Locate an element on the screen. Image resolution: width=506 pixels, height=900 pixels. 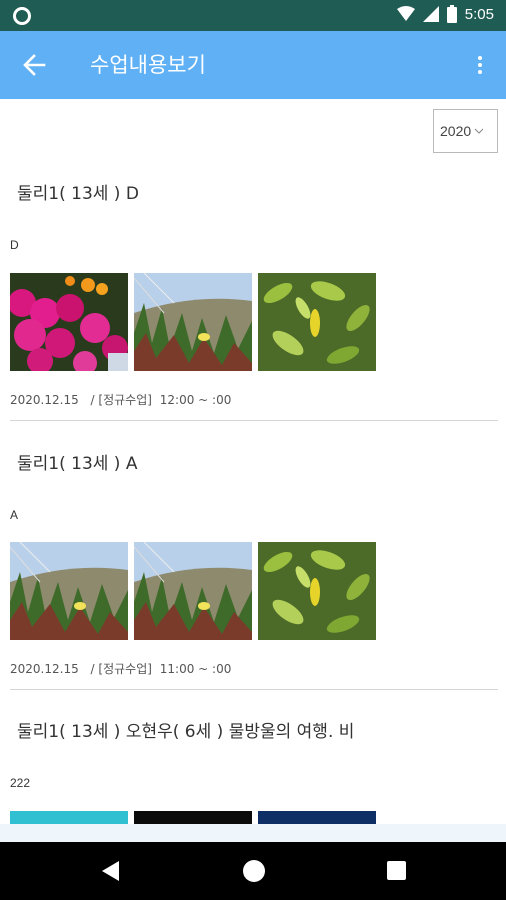
app-bar: 수업내용보기 is located at coordinates (253, 65).